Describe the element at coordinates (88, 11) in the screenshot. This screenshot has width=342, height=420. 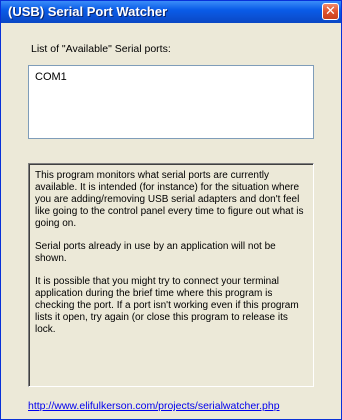
I see `window-title: (USB) Serial Port Watcher` at that location.